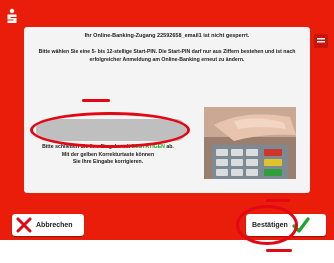 Image resolution: width=334 pixels, height=263 pixels. I want to click on cancel-button: Abbrechen, so click(48, 225).